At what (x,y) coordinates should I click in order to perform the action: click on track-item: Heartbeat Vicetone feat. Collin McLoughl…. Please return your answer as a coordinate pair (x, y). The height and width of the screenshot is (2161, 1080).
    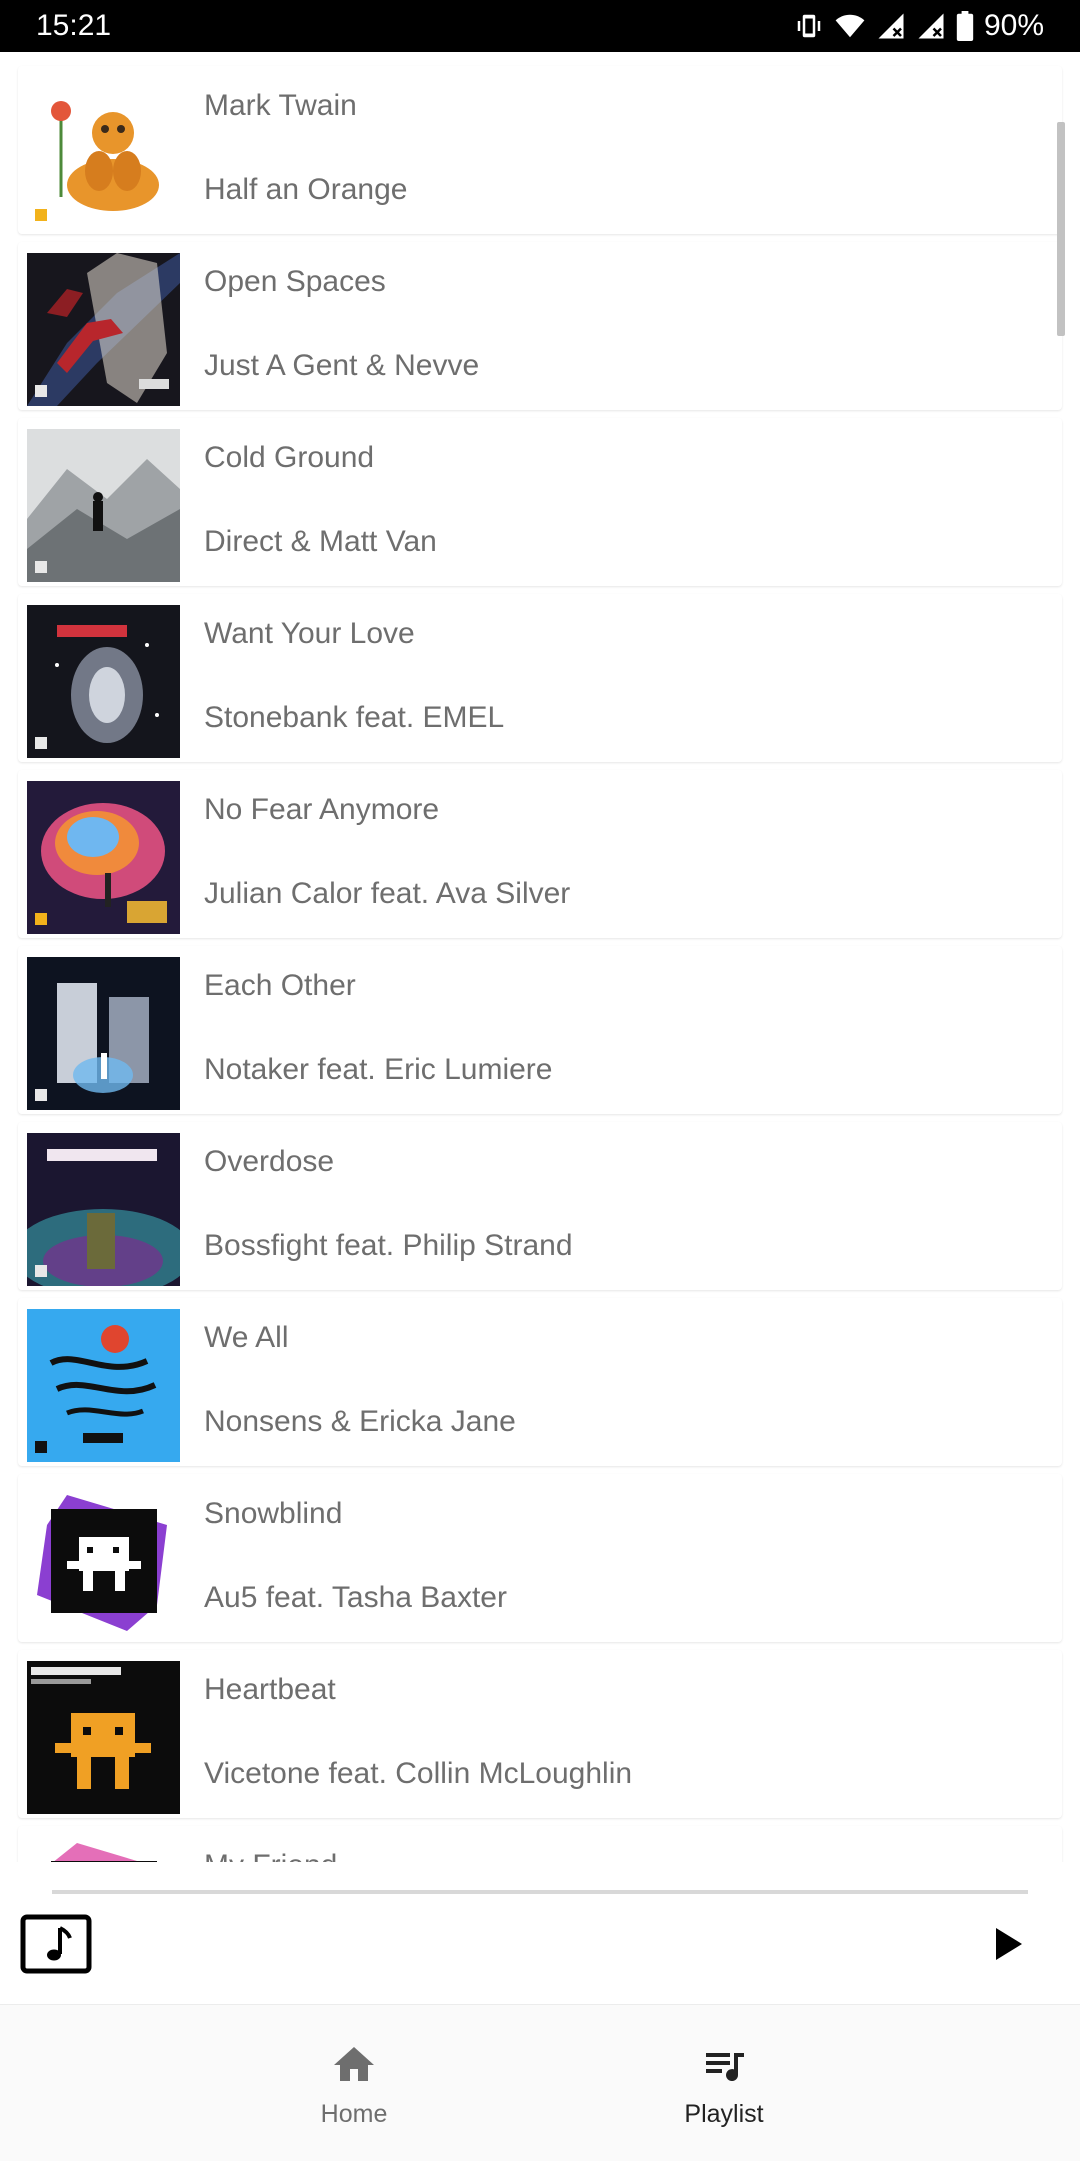
    Looking at the image, I should click on (540, 1734).